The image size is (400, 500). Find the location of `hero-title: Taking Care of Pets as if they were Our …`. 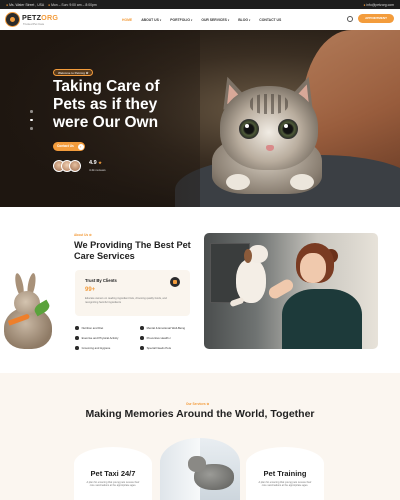

hero-title: Taking Care of Pets as if they were Our … is located at coordinates (106, 104).